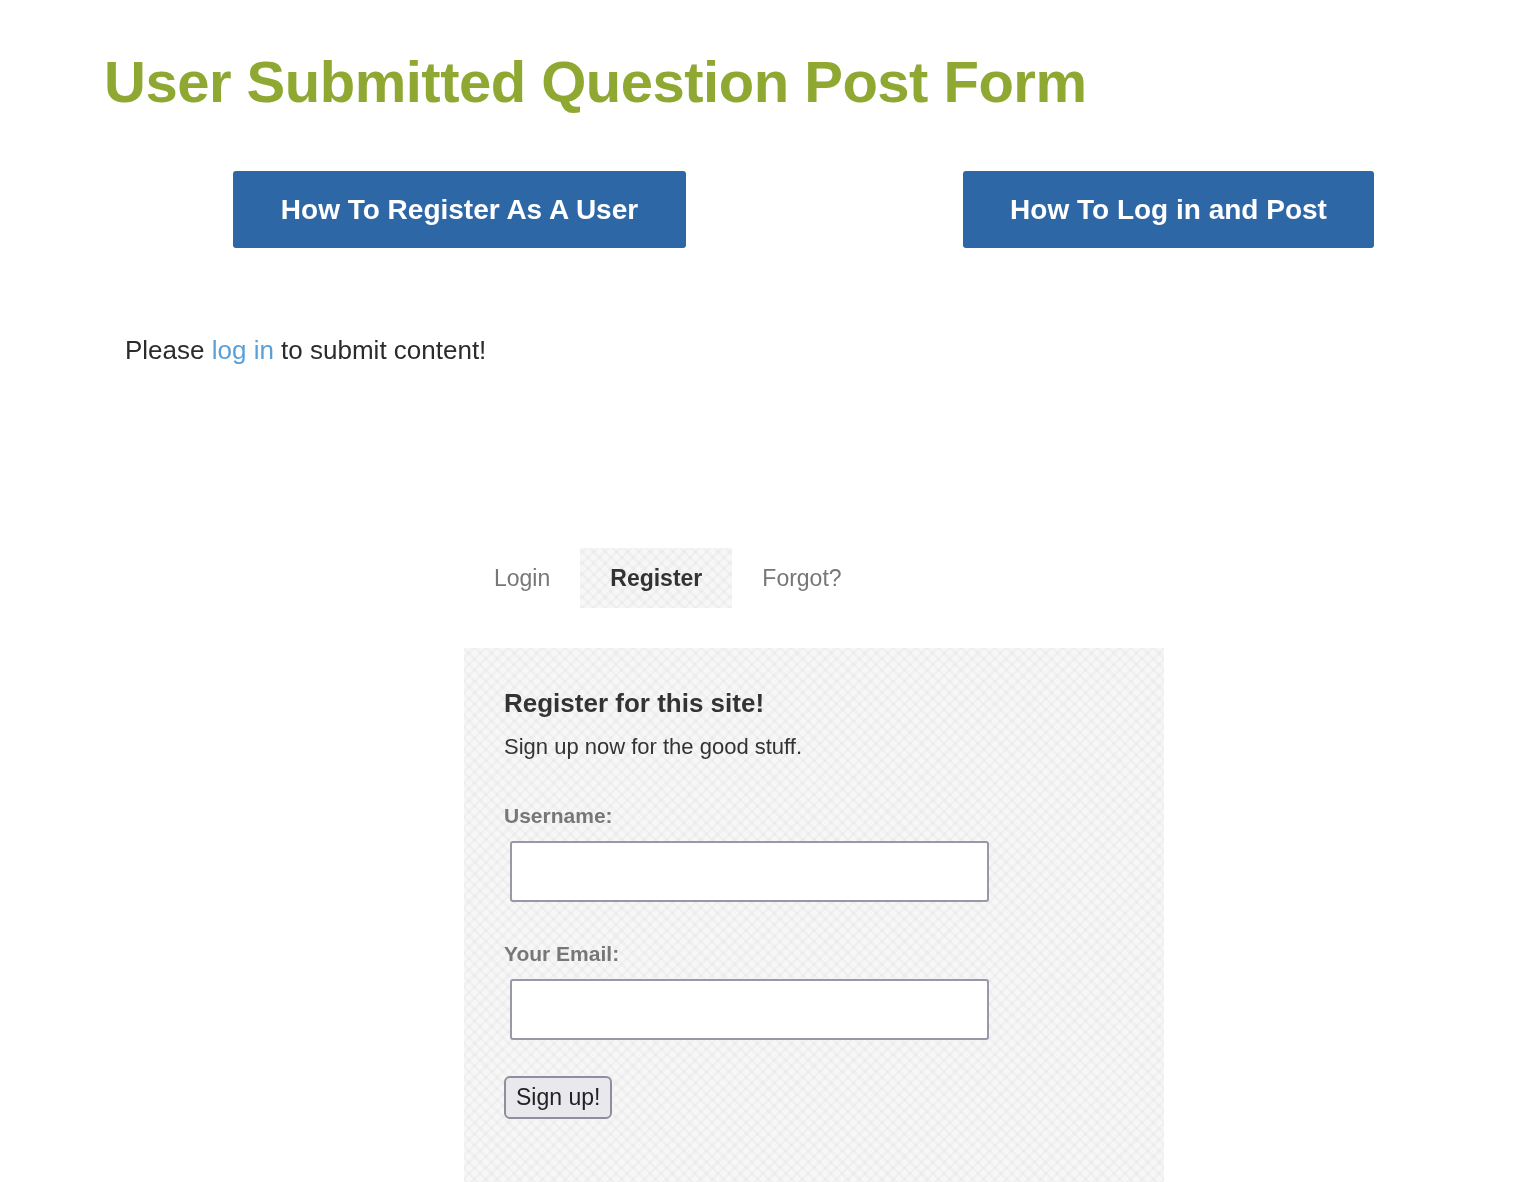 The image size is (1536, 1182). Describe the element at coordinates (306, 350) in the screenshot. I see `login-notice: Please log in to submit content!` at that location.